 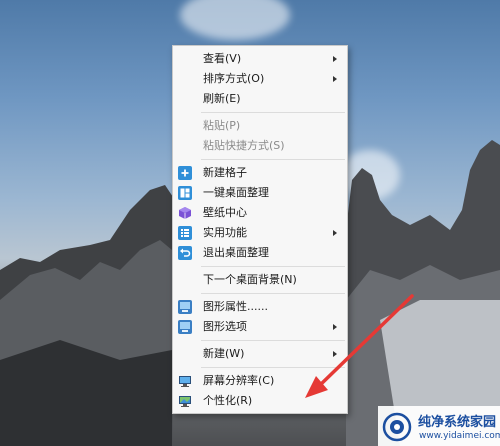 What do you see at coordinates (459, 436) in the screenshot?
I see `watermark-url: www.yidaimei.com` at bounding box center [459, 436].